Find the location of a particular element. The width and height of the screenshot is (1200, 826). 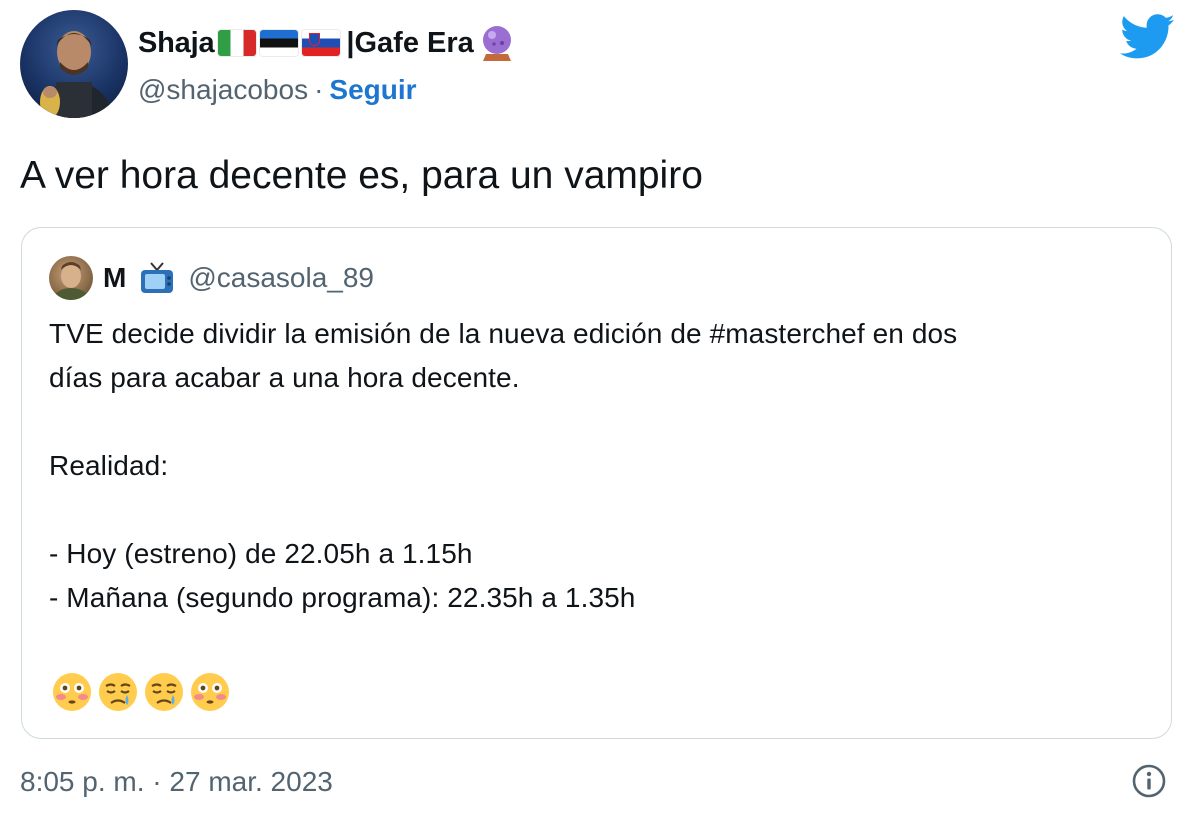

author-handle: @shajacobos is located at coordinates (223, 90).